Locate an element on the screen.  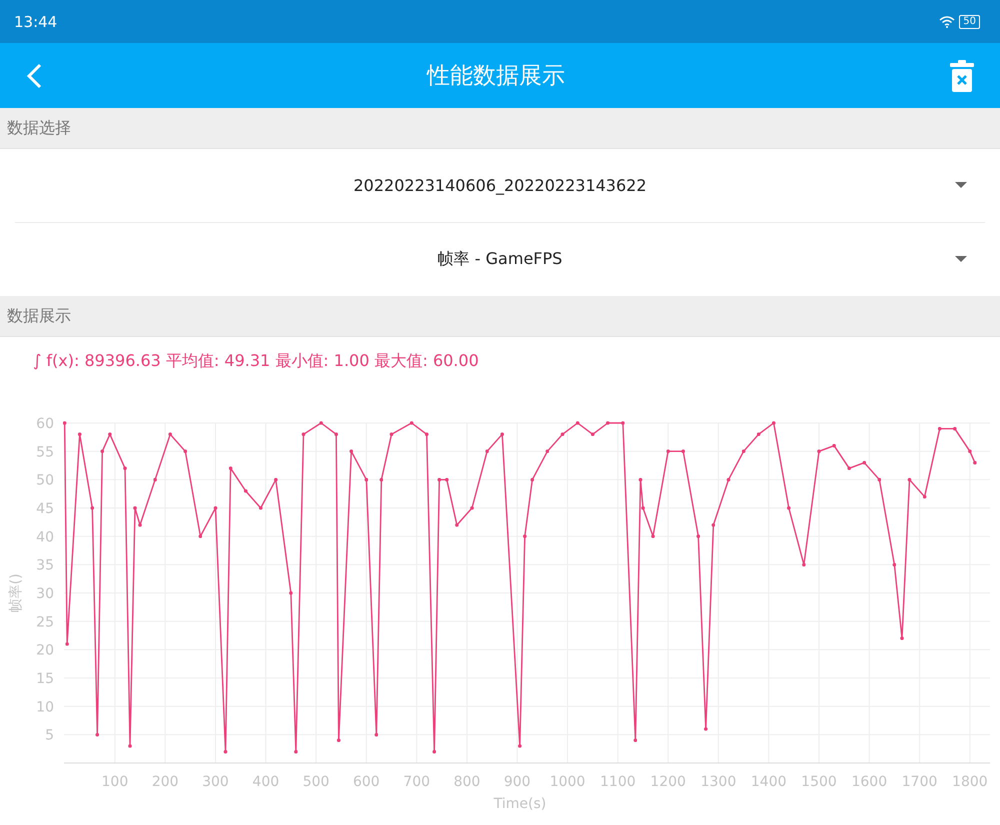
x-axis-tick: 600 is located at coordinates (366, 782).